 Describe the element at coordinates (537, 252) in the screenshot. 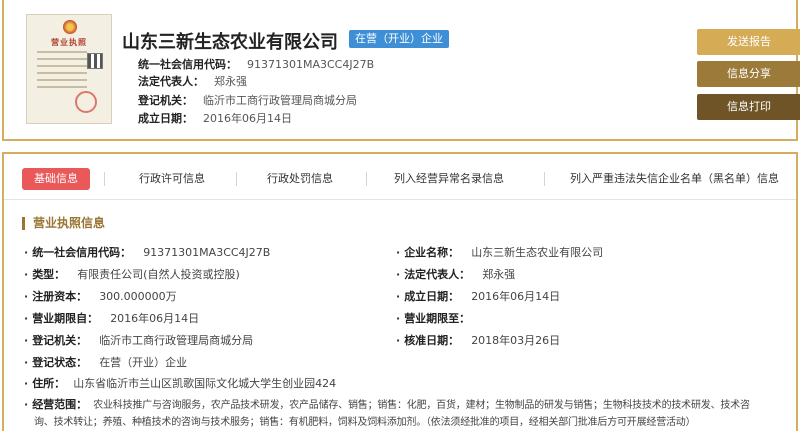

I see `field-value: 山东三新生态农业有限公司` at that location.